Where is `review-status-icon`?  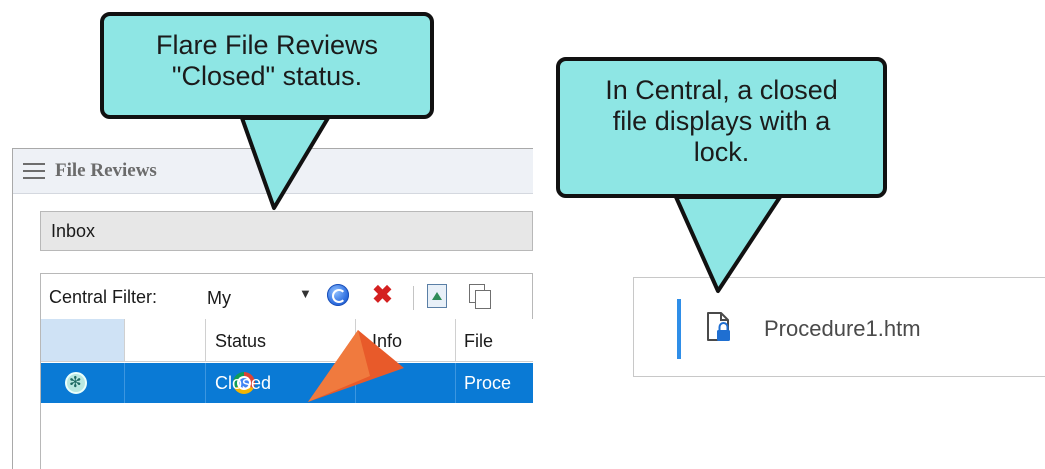 review-status-icon is located at coordinates (76, 383).